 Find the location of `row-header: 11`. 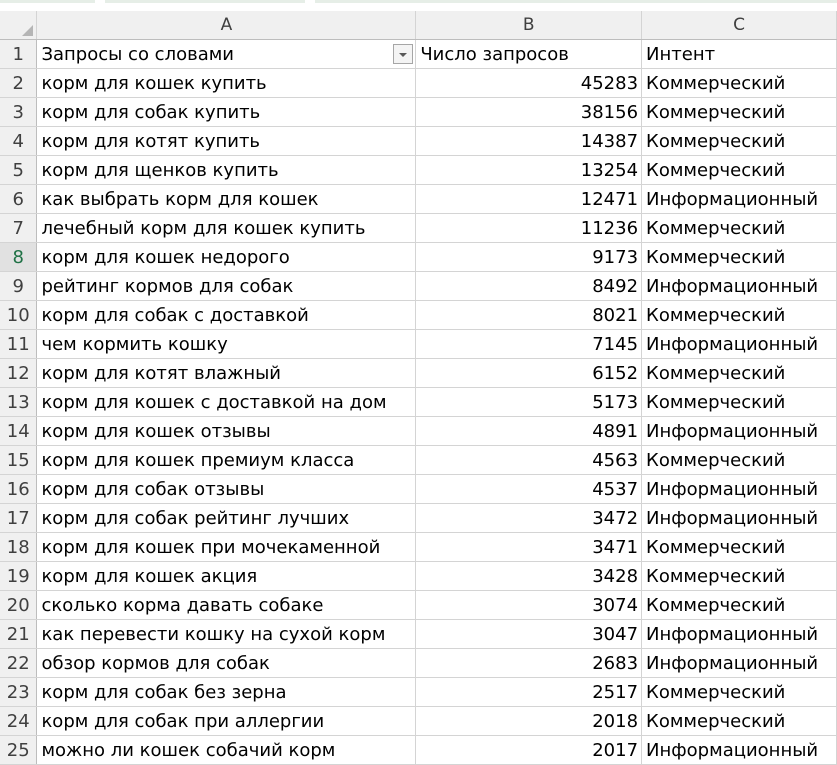

row-header: 11 is located at coordinates (19, 344).